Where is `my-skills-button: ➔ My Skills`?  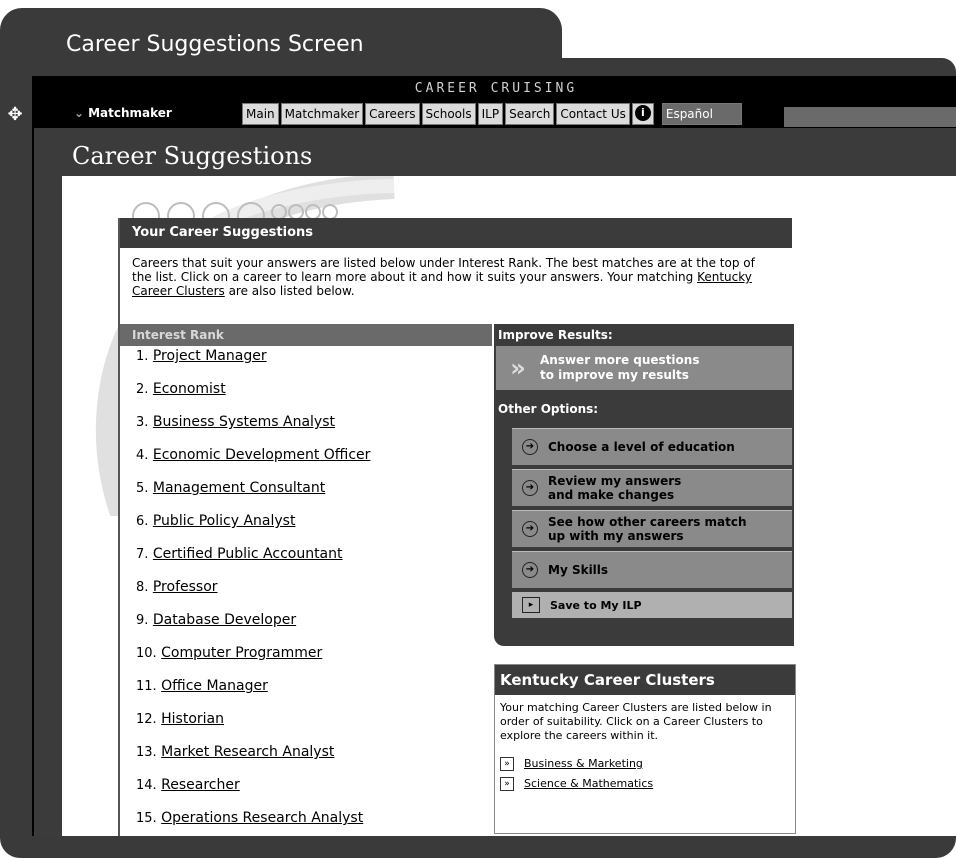 my-skills-button: ➔ My Skills is located at coordinates (652, 569).